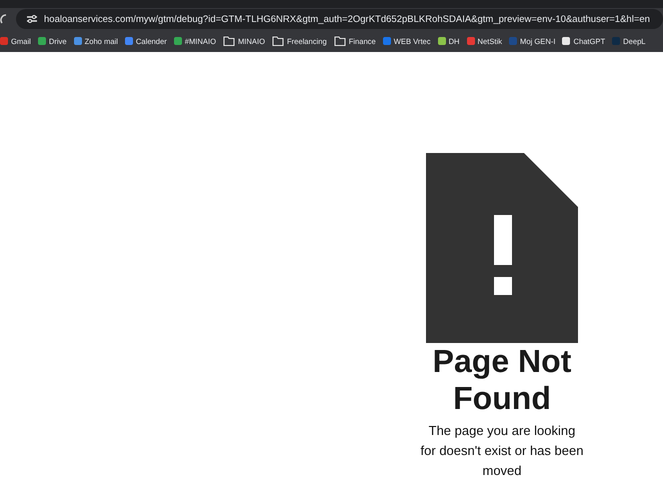  I want to click on site-settings-icon, so click(32, 19).